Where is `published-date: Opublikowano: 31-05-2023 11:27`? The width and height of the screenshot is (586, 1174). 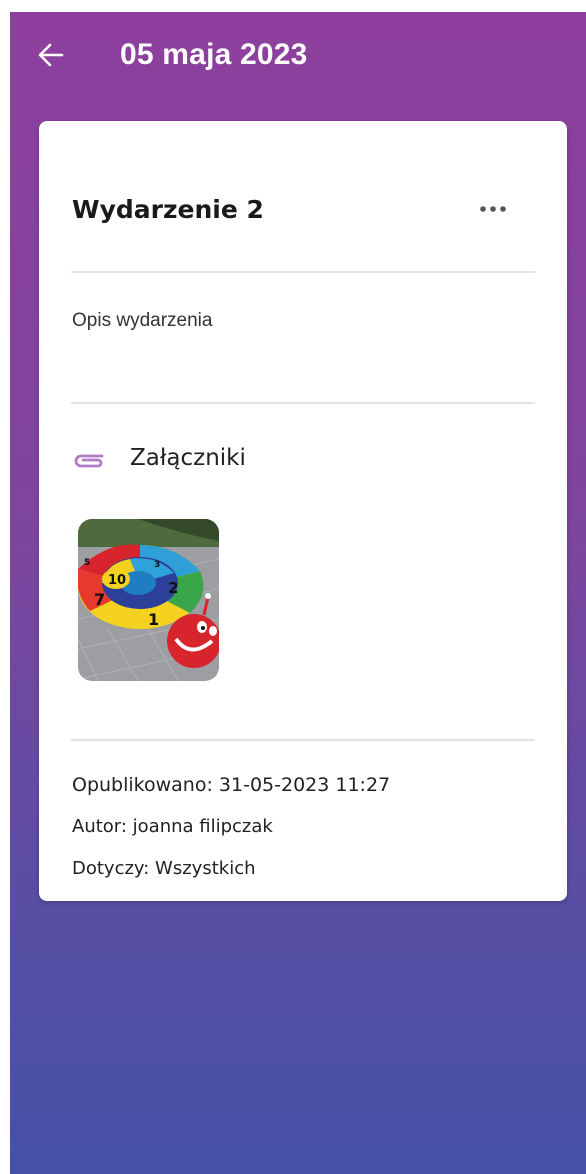
published-date: Opublikowano: 31-05-2023 11:27 is located at coordinates (231, 785).